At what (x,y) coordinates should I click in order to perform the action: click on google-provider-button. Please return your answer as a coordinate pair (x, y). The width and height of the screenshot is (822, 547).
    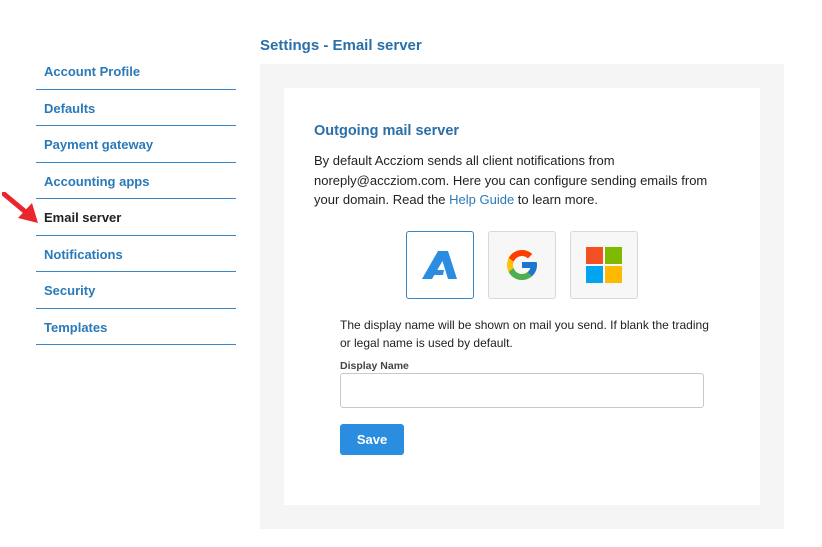
    Looking at the image, I should click on (522, 265).